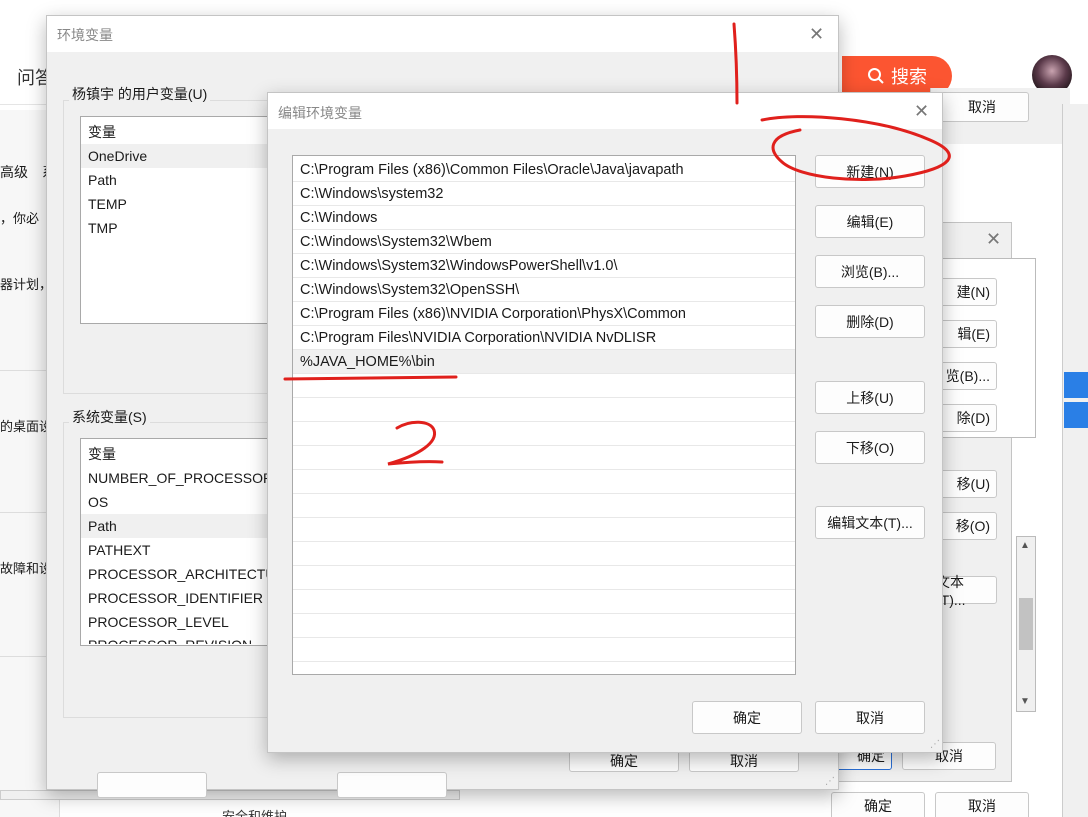 Image resolution: width=1088 pixels, height=817 pixels. What do you see at coordinates (320, 113) in the screenshot?
I see `edit-dialog-title: 编辑环境变量` at bounding box center [320, 113].